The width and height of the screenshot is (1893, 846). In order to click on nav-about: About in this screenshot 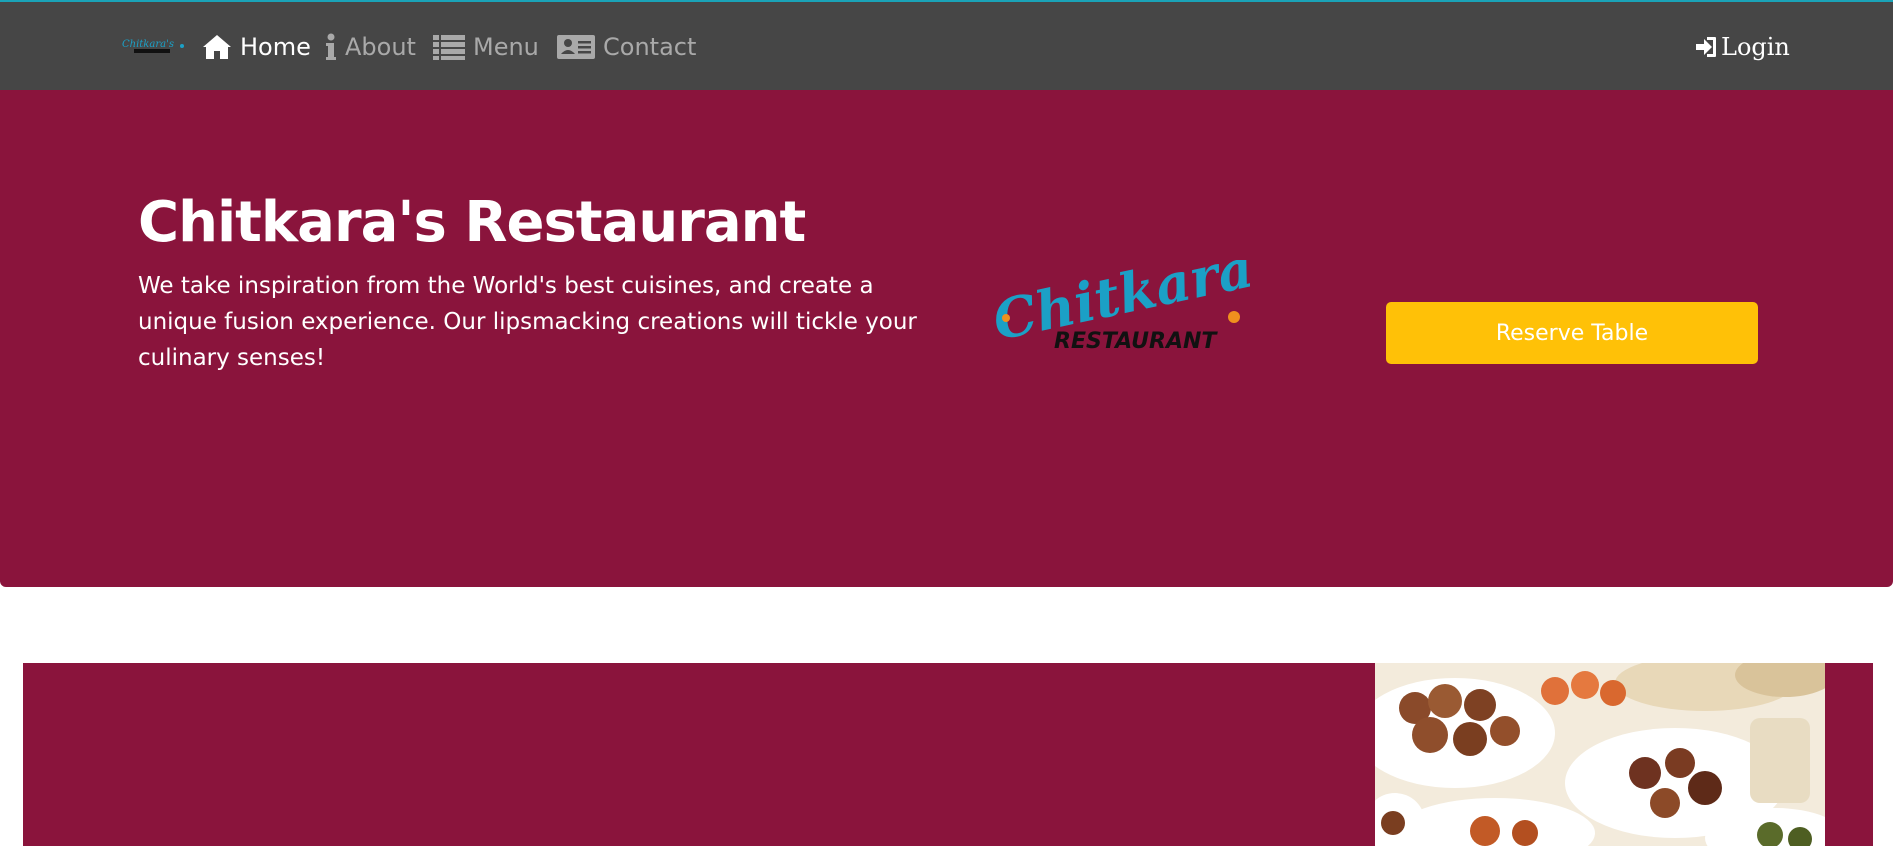, I will do `click(370, 47)`.